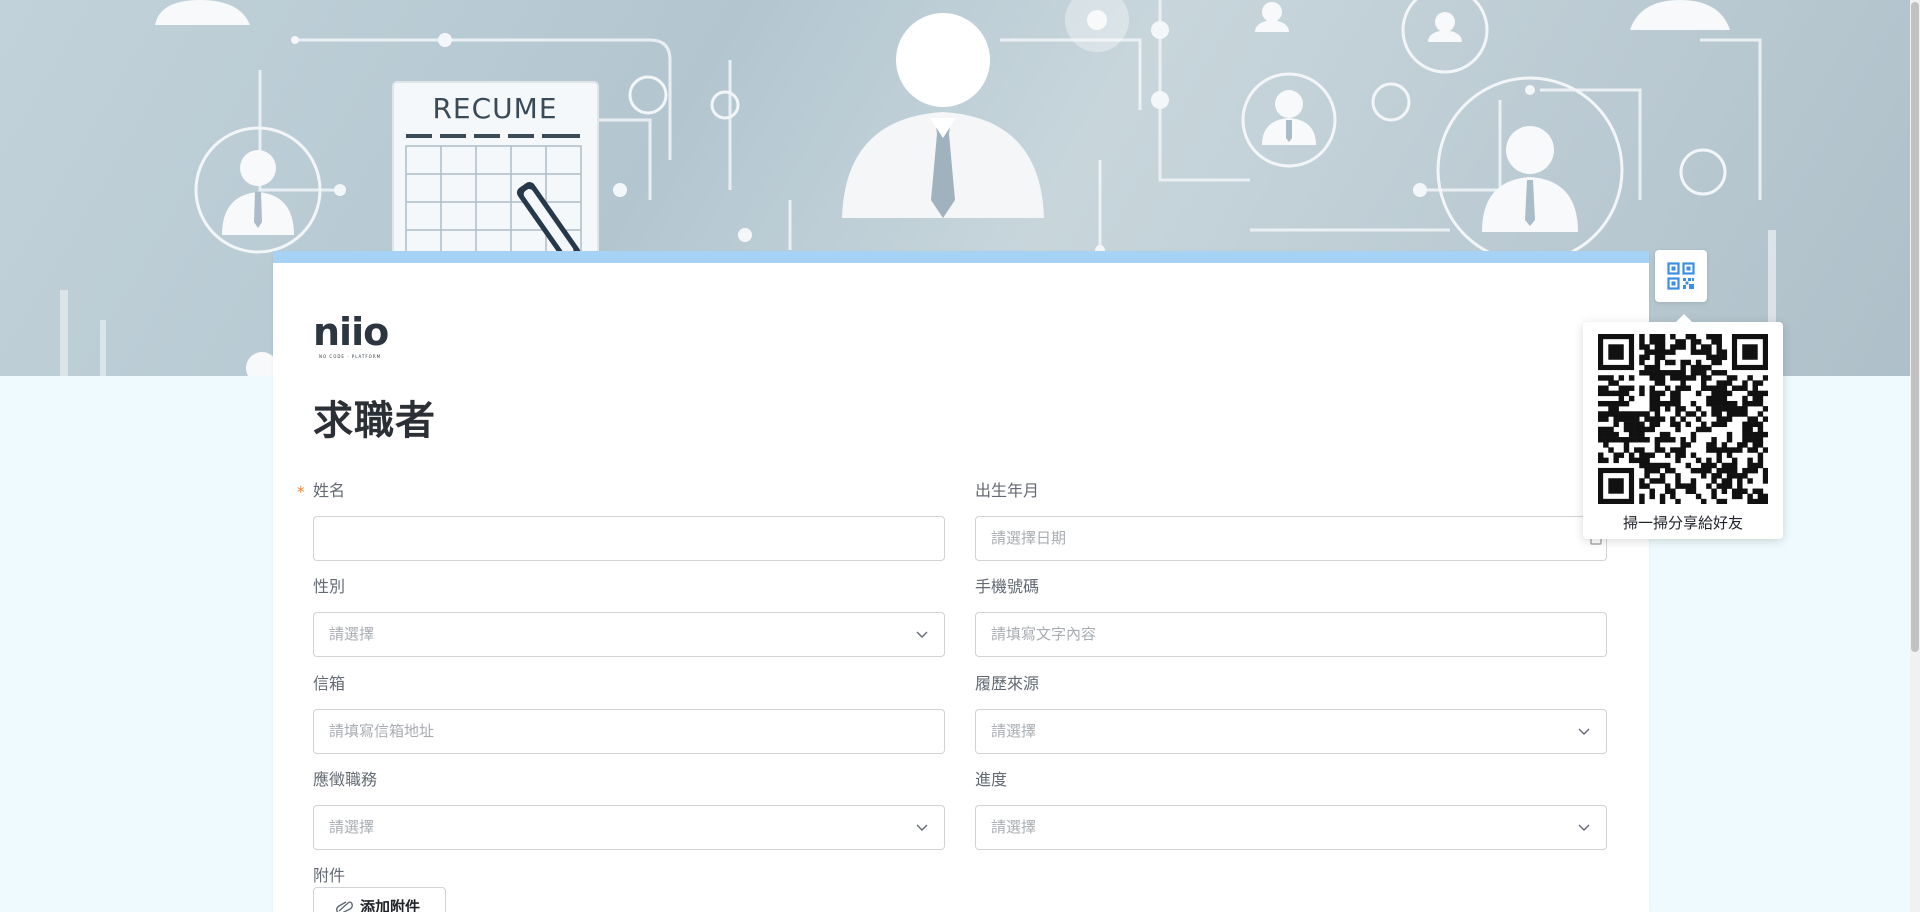 The image size is (1920, 912). I want to click on field-source: 履歷來源 請選擇, so click(1291, 713).